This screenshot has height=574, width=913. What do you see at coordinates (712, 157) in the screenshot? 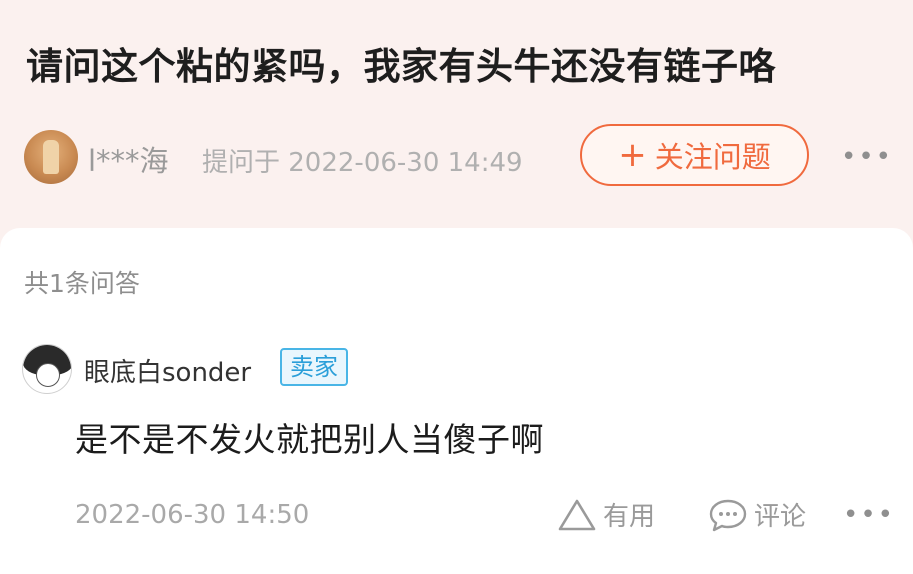
I see `follow-button-label: 关注问题` at bounding box center [712, 157].